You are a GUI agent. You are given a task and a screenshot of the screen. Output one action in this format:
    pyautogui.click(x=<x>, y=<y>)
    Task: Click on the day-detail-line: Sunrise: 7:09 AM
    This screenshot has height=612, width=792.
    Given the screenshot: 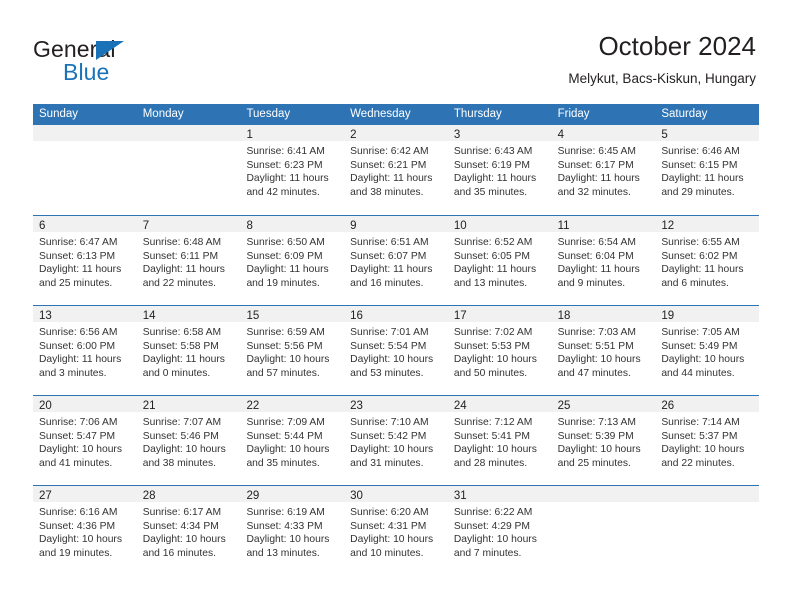 What is the action you would take?
    pyautogui.click(x=285, y=422)
    